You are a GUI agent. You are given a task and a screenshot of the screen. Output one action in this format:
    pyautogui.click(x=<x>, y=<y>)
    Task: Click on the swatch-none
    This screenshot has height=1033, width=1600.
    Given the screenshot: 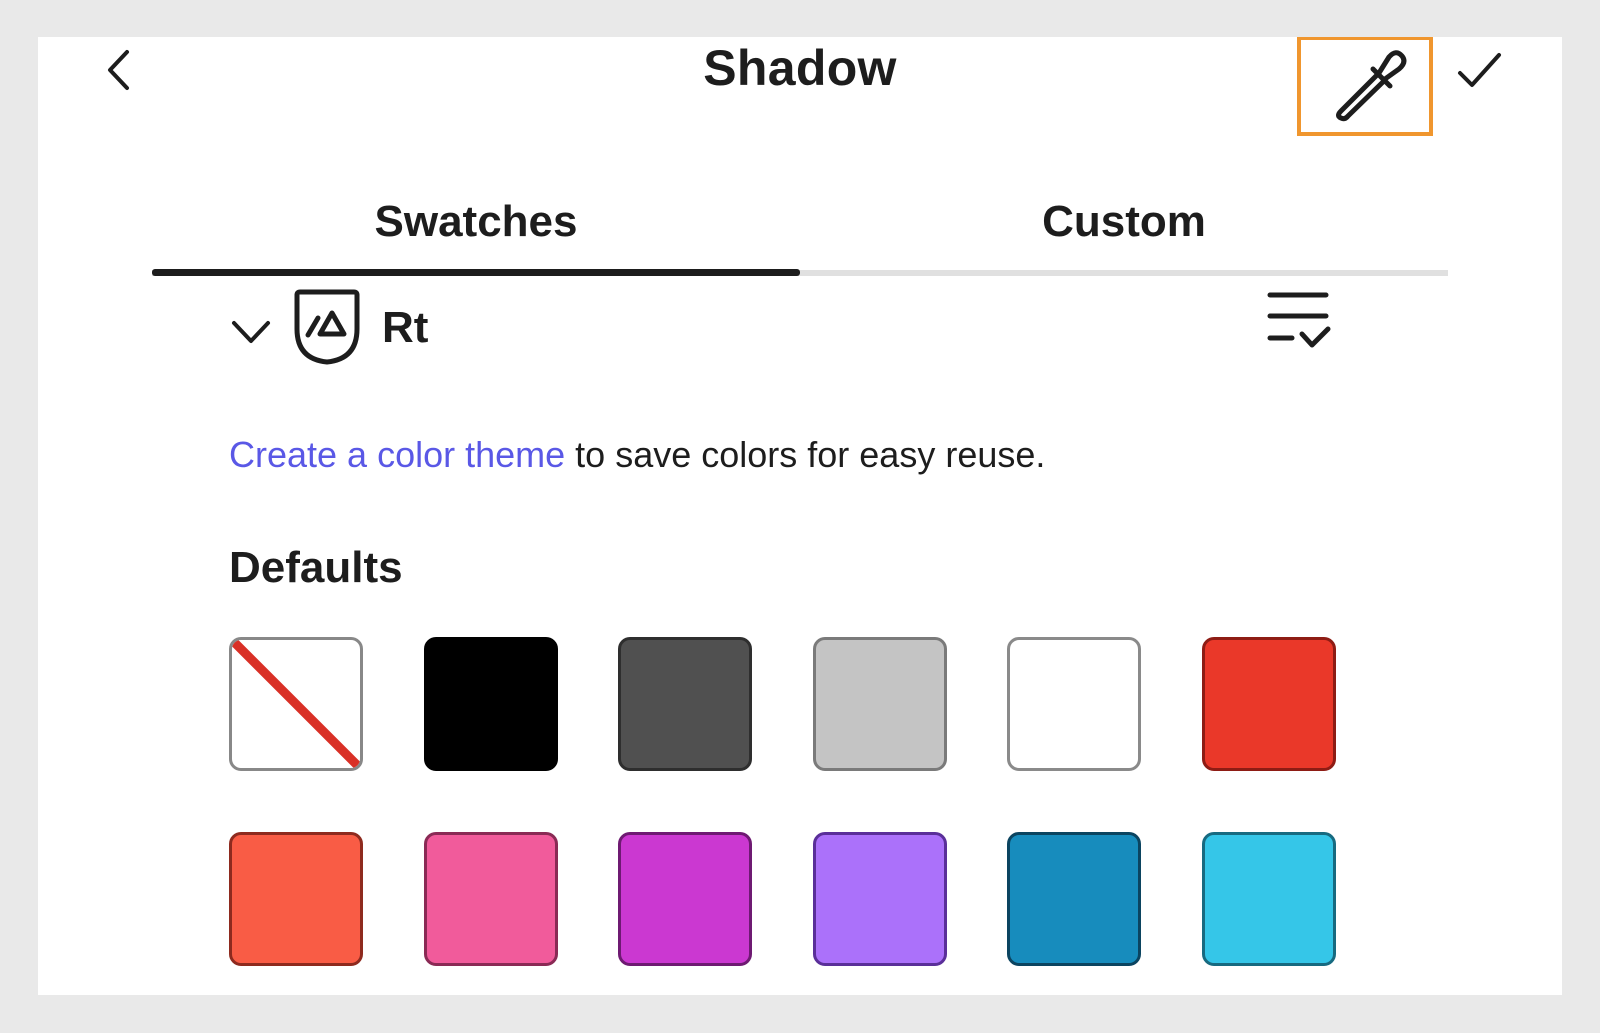 What is the action you would take?
    pyautogui.click(x=296, y=704)
    